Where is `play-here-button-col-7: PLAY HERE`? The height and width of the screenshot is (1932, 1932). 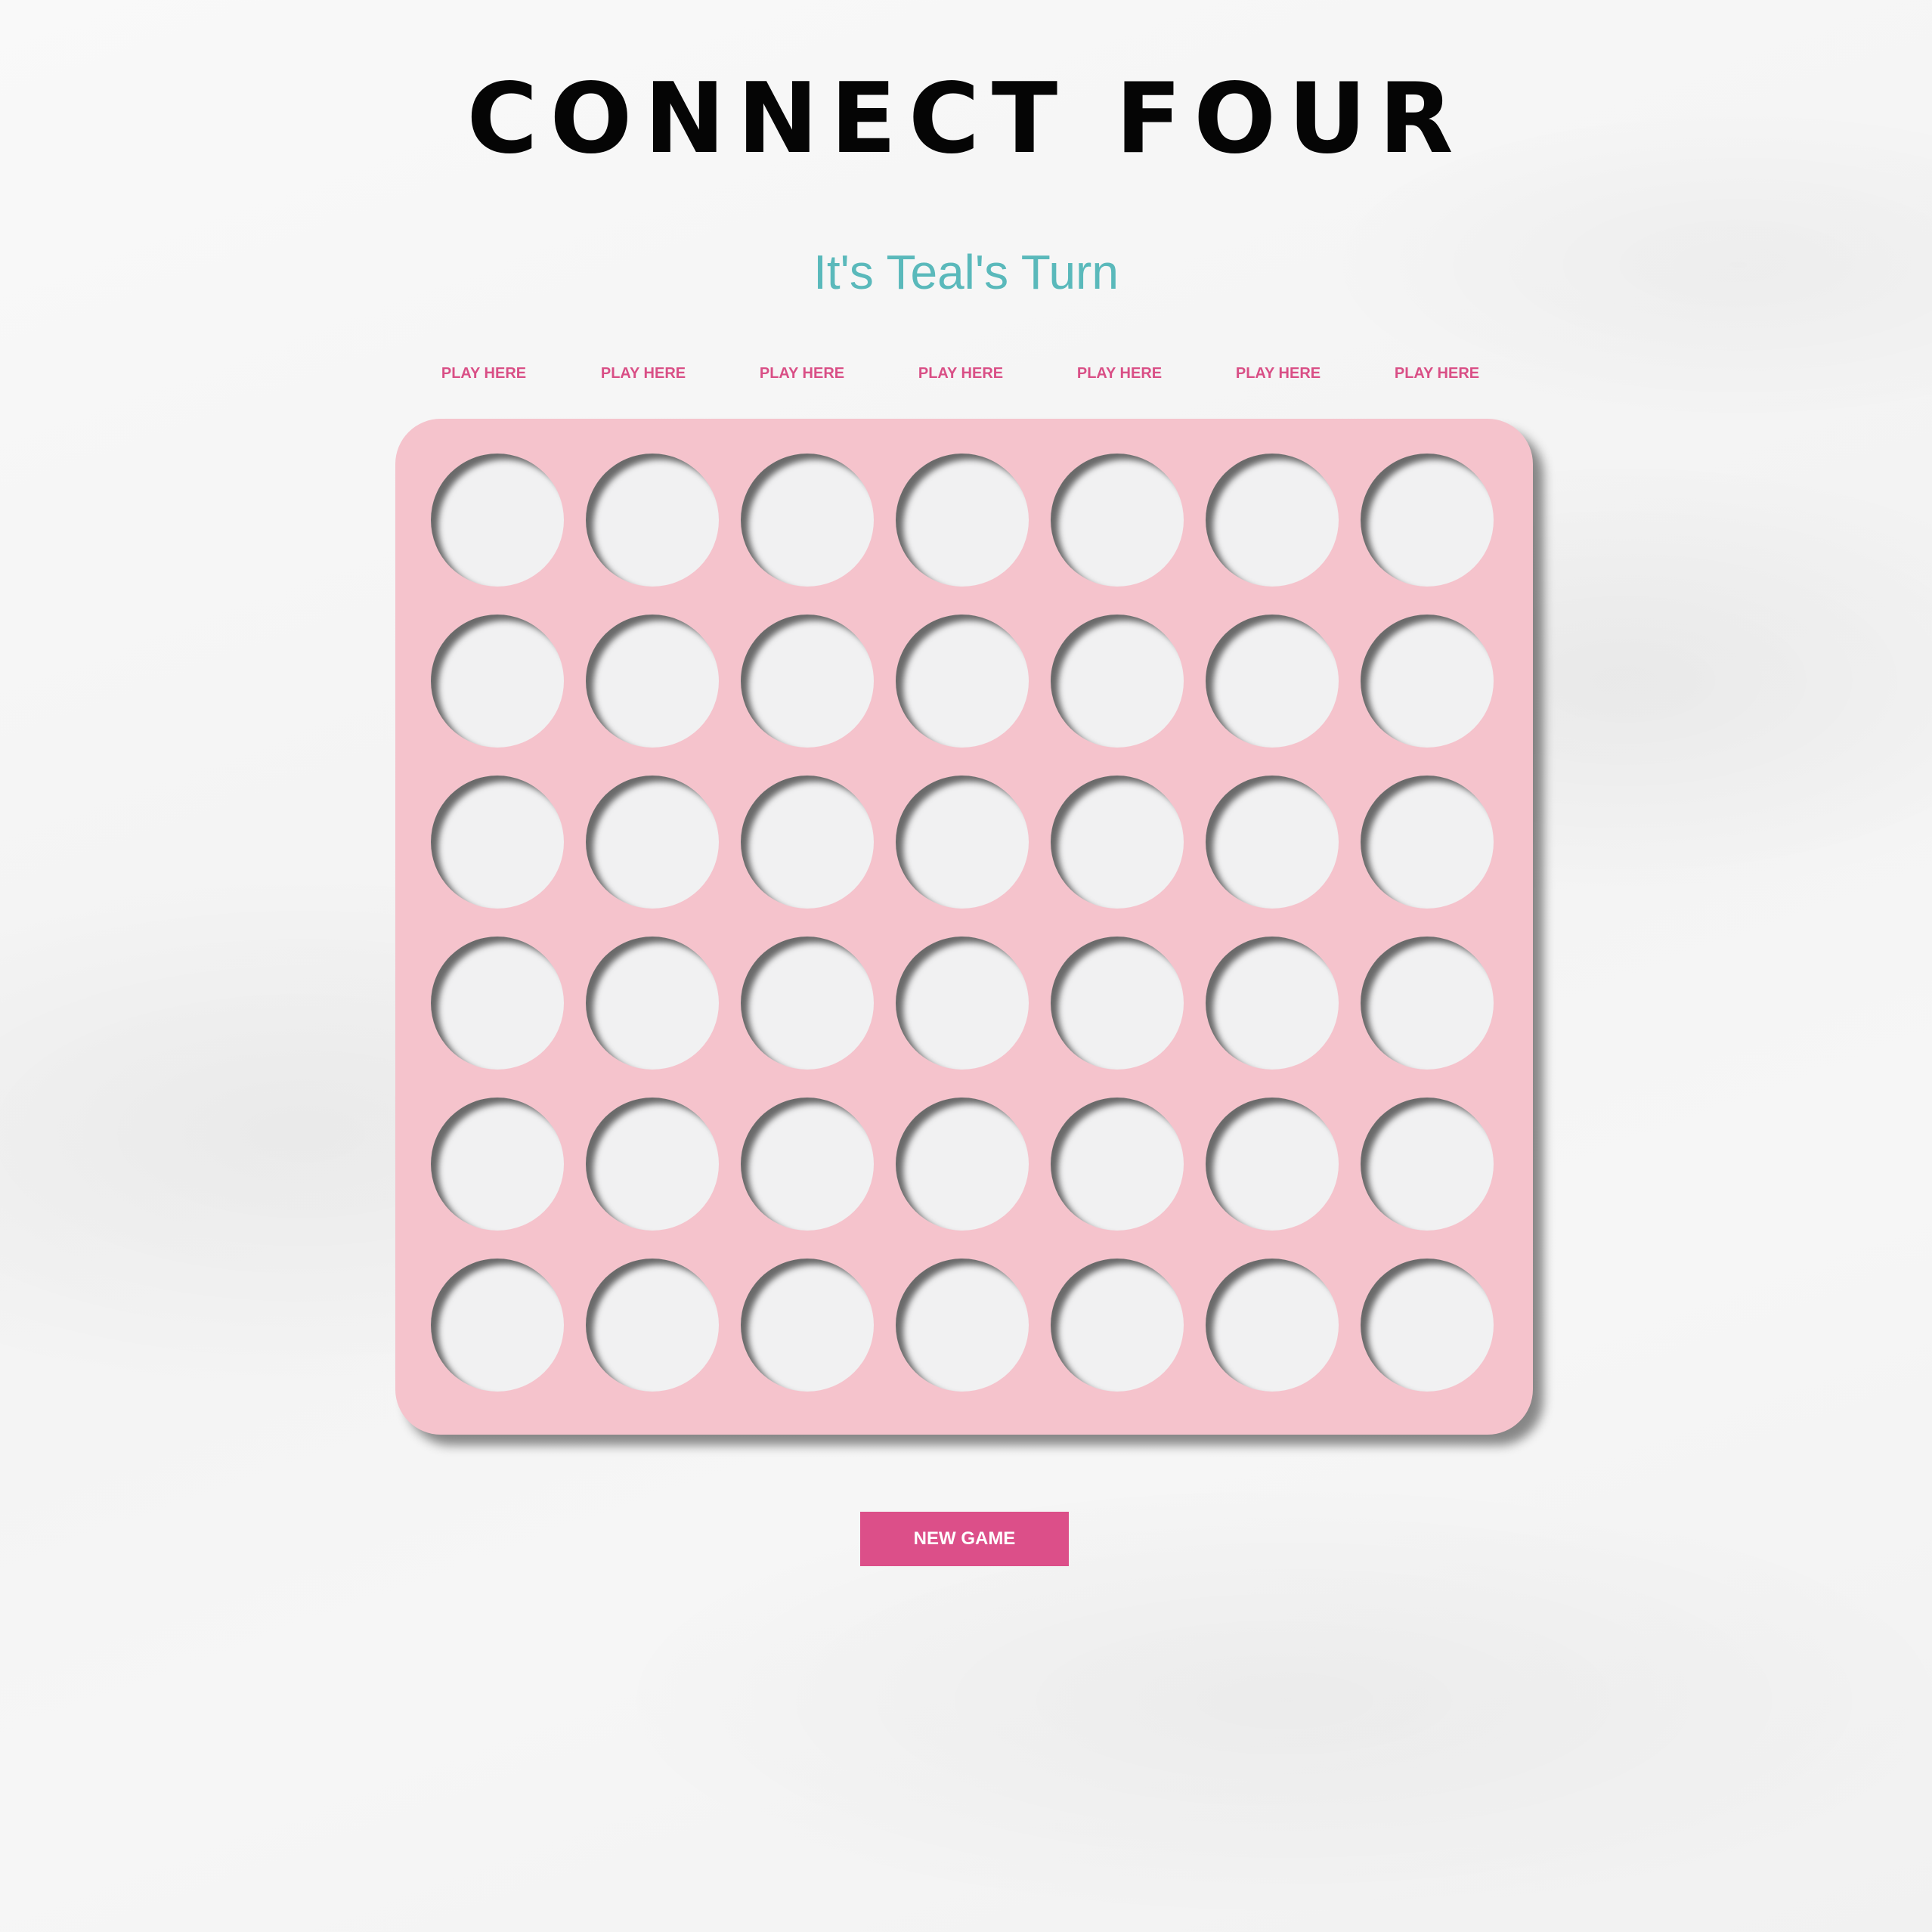
play-here-button-col-7: PLAY HERE is located at coordinates (1437, 373).